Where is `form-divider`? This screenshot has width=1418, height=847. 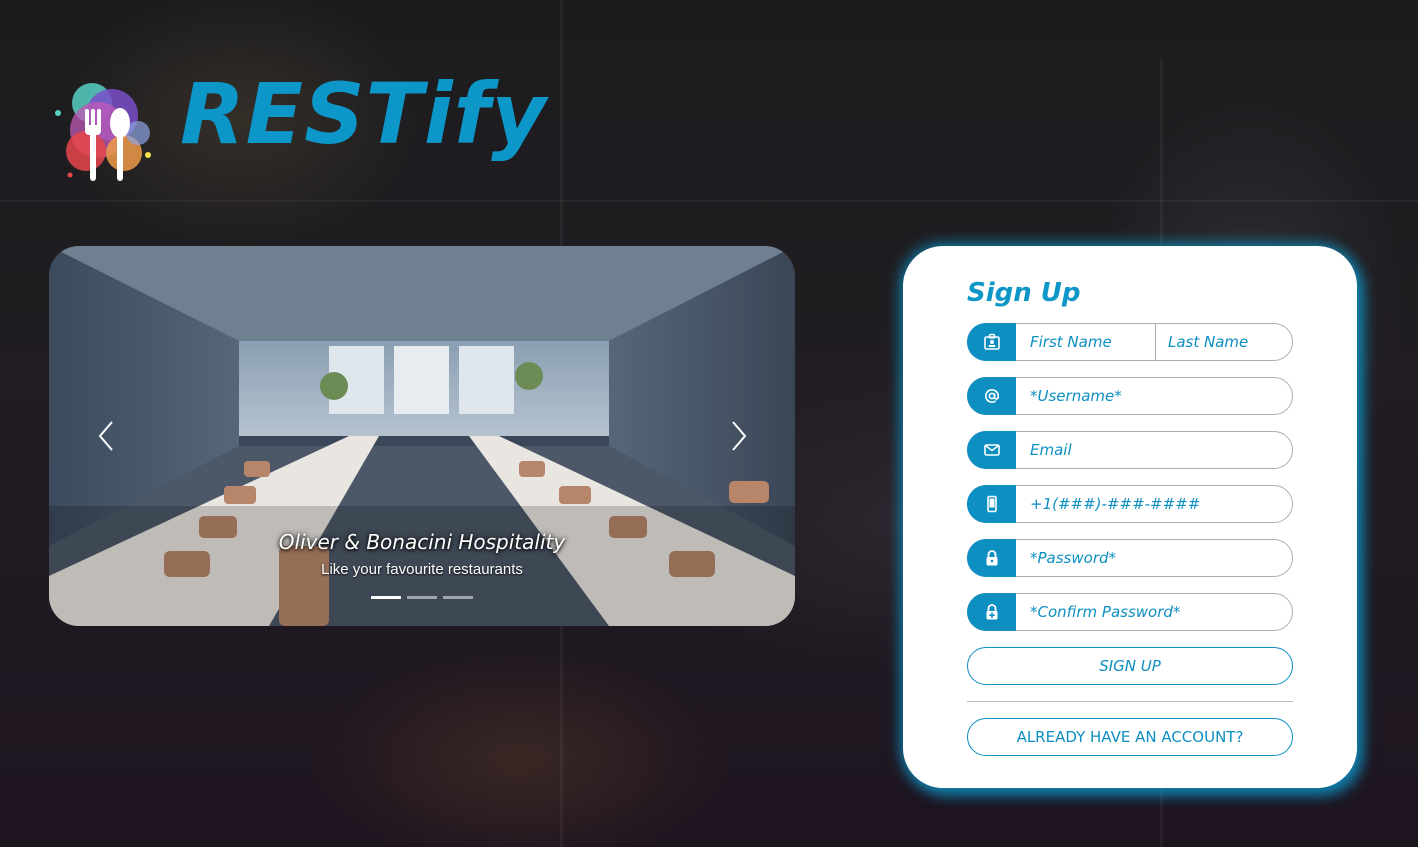
form-divider is located at coordinates (1130, 701).